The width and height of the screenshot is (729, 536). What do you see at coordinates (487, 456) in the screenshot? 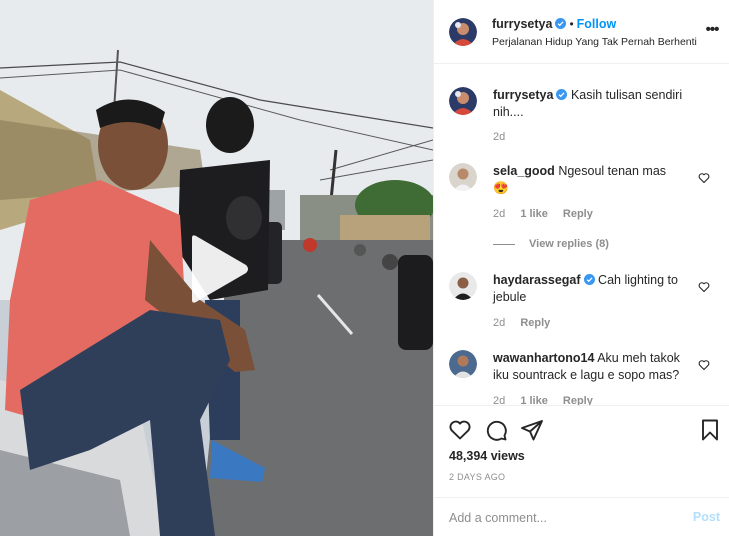
I see `view-count: 48,394 views` at bounding box center [487, 456].